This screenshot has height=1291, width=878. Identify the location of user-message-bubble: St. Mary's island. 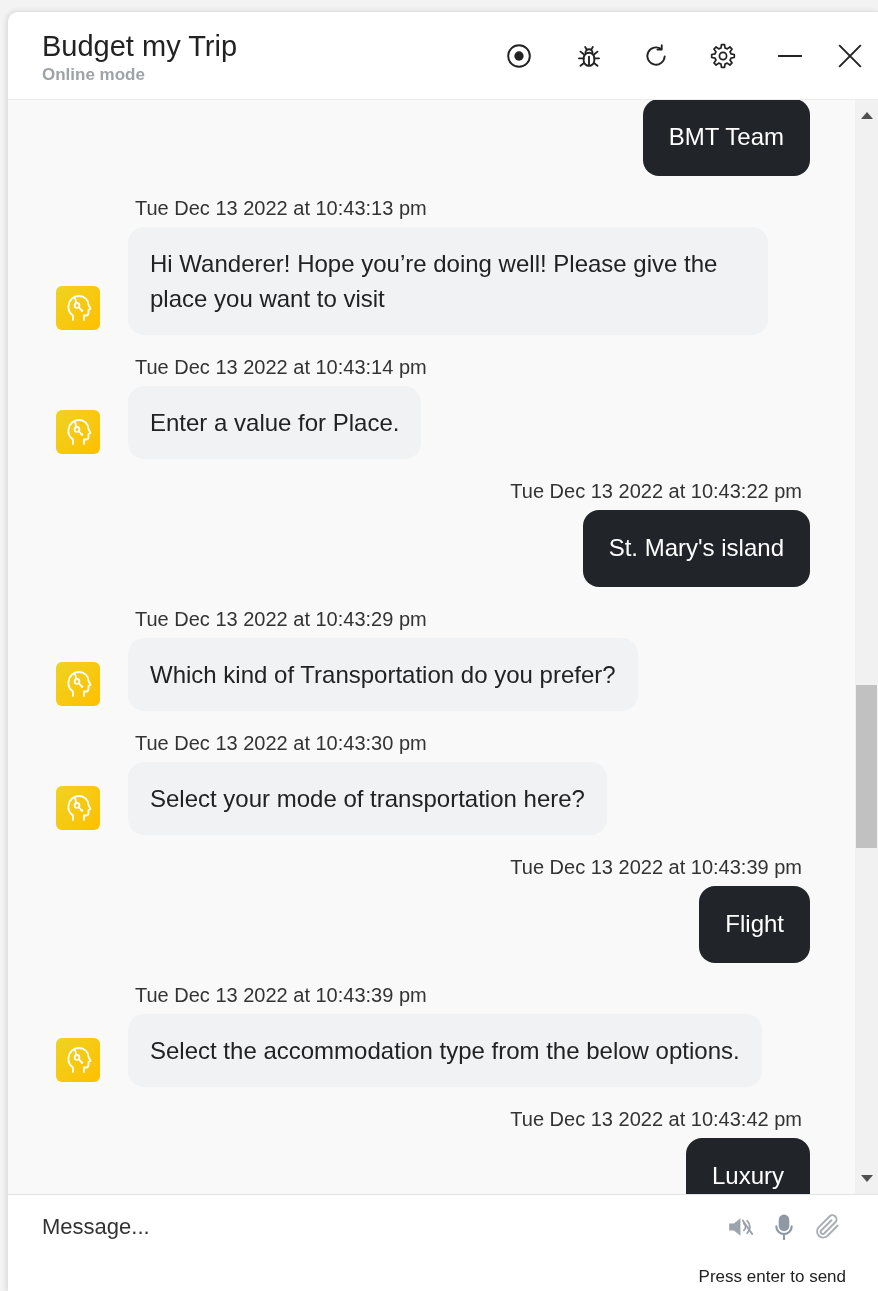
(696, 548).